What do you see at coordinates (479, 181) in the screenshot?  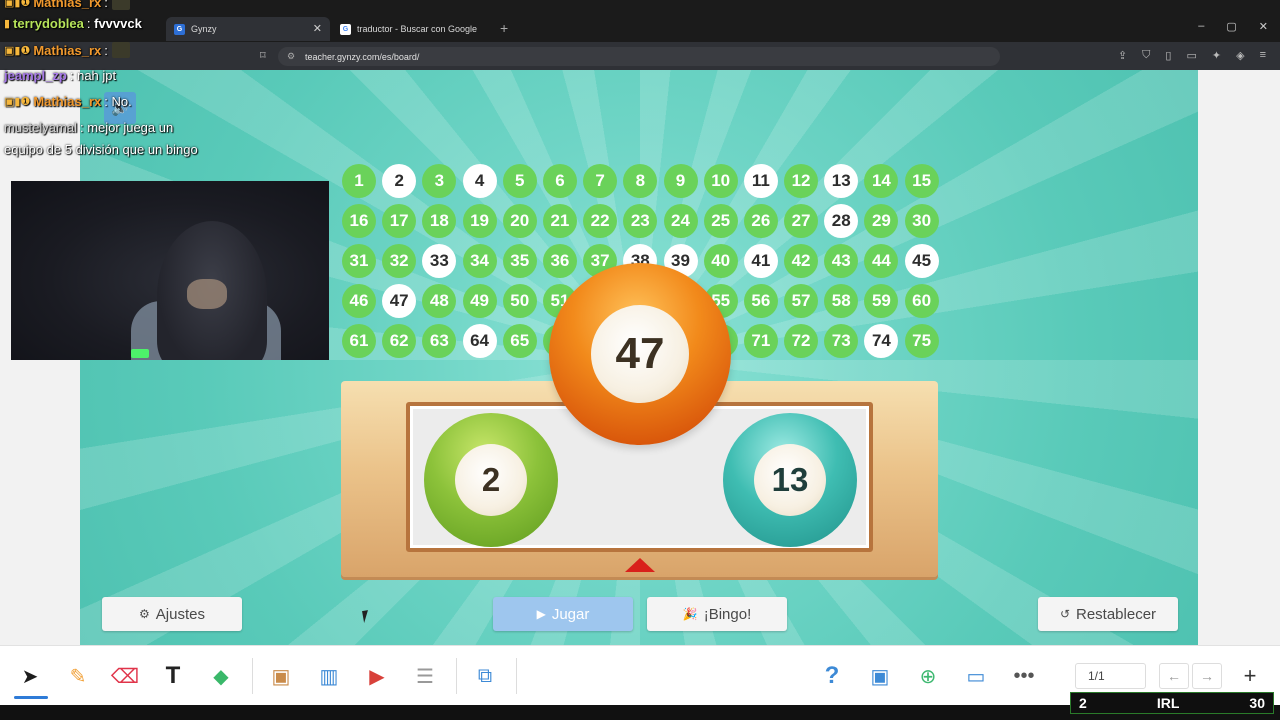 I see `bingo-number-cell: 4` at bounding box center [479, 181].